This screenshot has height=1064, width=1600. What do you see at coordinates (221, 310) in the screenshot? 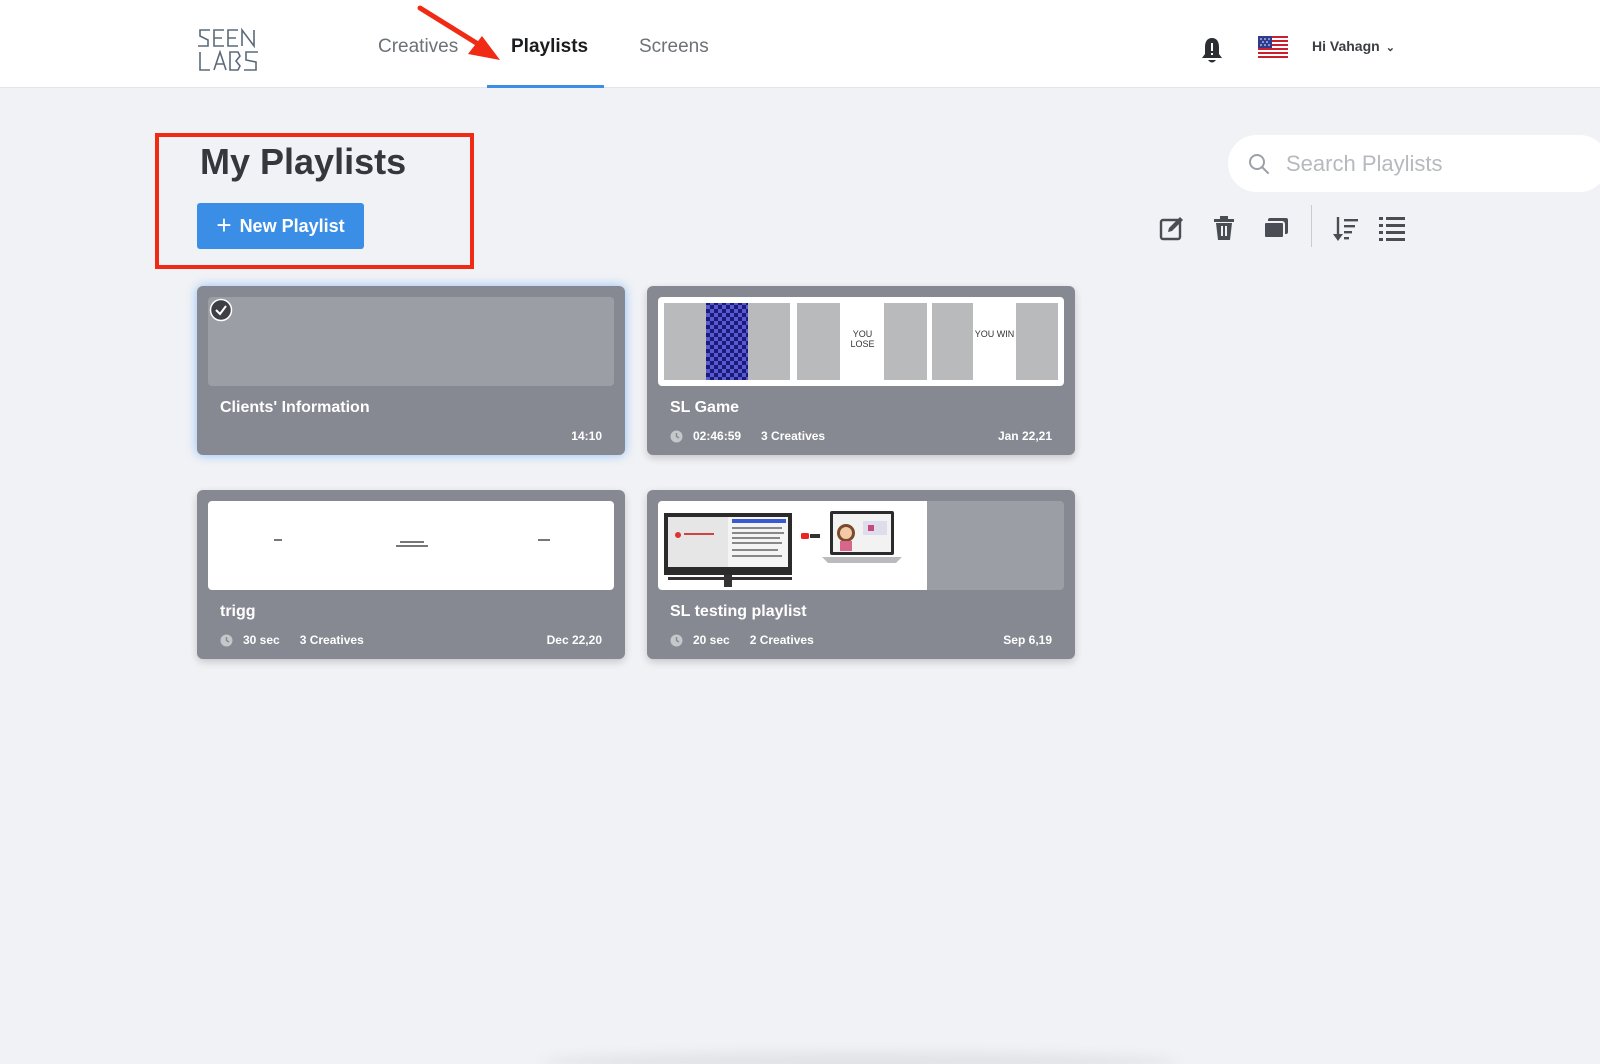
I see `checkmark-icon` at bounding box center [221, 310].